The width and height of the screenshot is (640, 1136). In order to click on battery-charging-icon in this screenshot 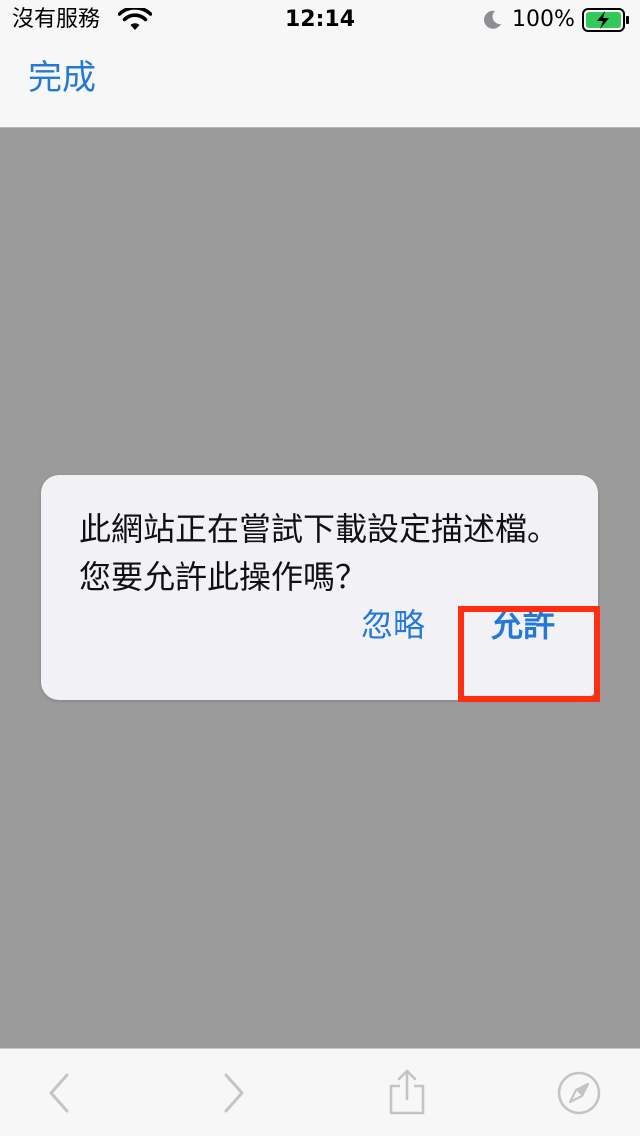, I will do `click(605, 20)`.